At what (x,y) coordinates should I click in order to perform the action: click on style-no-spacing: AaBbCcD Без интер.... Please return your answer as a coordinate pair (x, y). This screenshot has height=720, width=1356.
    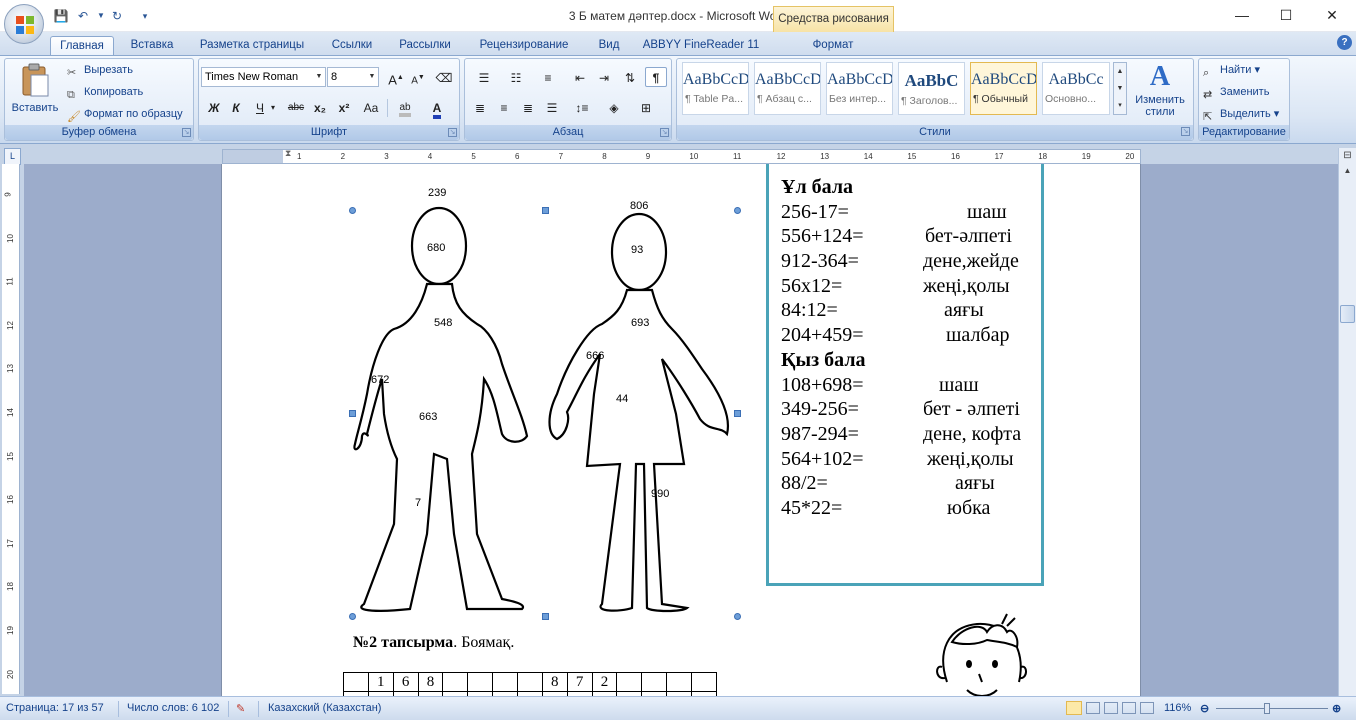
    Looking at the image, I should click on (859, 88).